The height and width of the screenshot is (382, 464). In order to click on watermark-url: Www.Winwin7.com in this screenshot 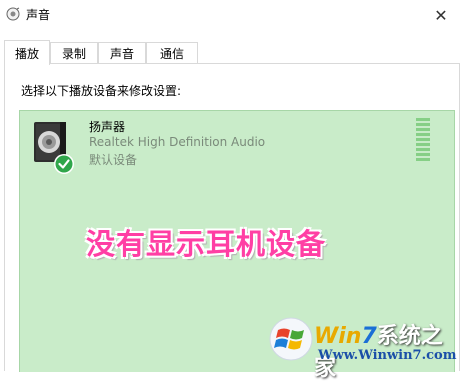, I will do `click(387, 355)`.